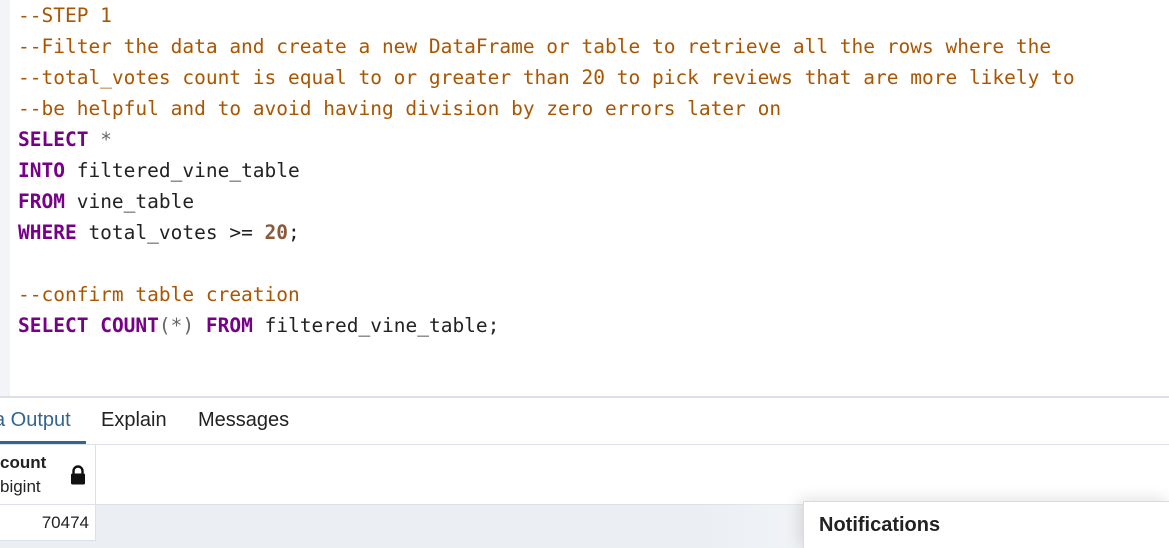  What do you see at coordinates (170, 232) in the screenshot?
I see `code-token-plain: total_votes >=` at bounding box center [170, 232].